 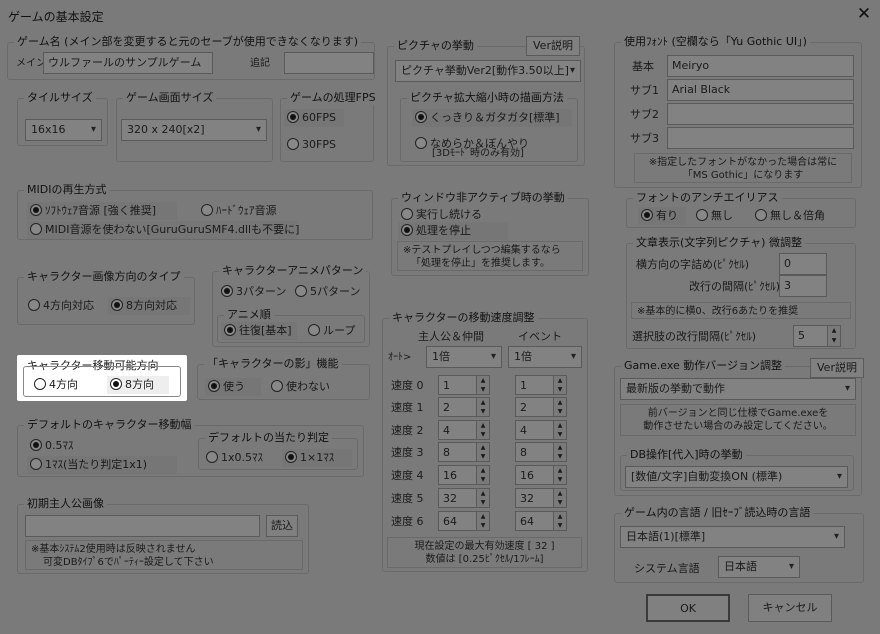 I want to click on speed-event-value: 2, so click(x=523, y=407).